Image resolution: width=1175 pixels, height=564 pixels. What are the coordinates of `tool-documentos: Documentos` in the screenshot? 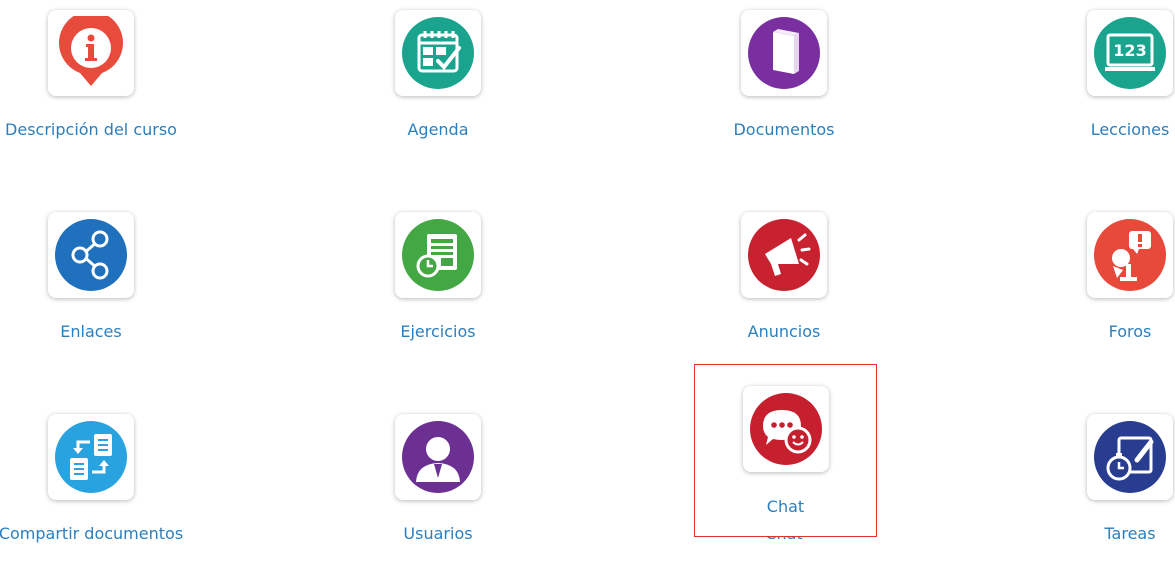 It's located at (784, 85).